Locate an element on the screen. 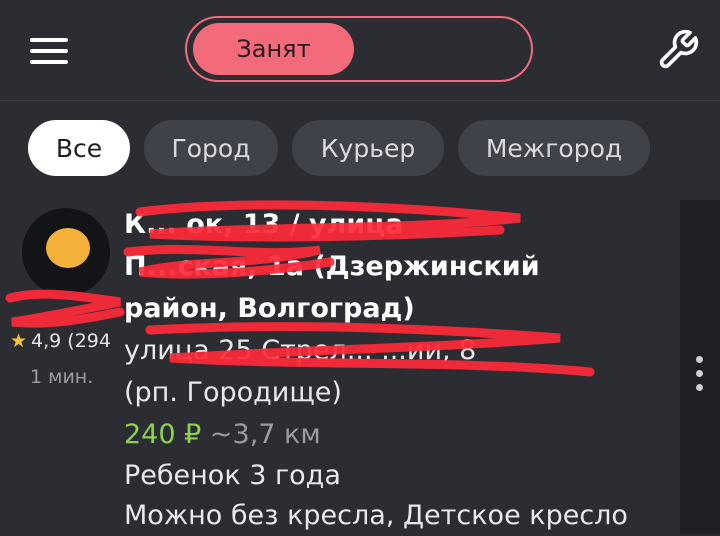 The image size is (720, 536). from-address-line-1: К... ок, 13 / улица is located at coordinates (264, 224).